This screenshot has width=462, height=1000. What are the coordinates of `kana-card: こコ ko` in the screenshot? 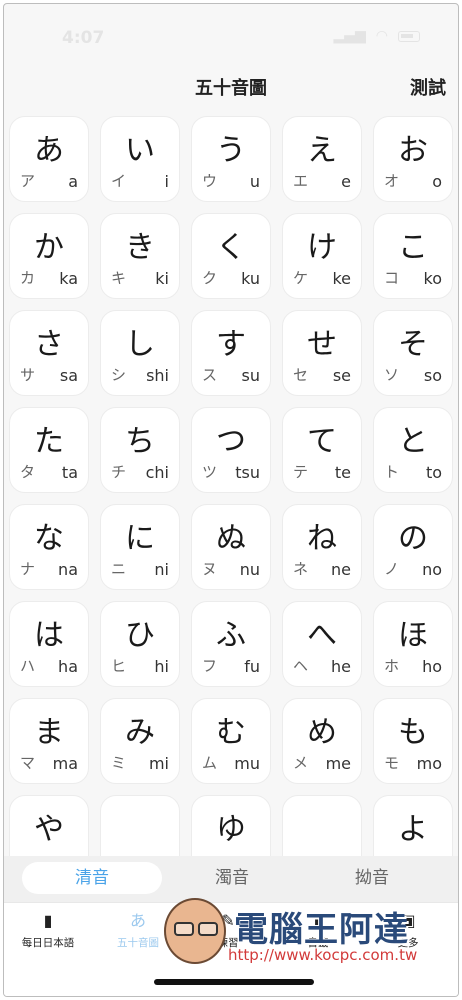 It's located at (413, 256).